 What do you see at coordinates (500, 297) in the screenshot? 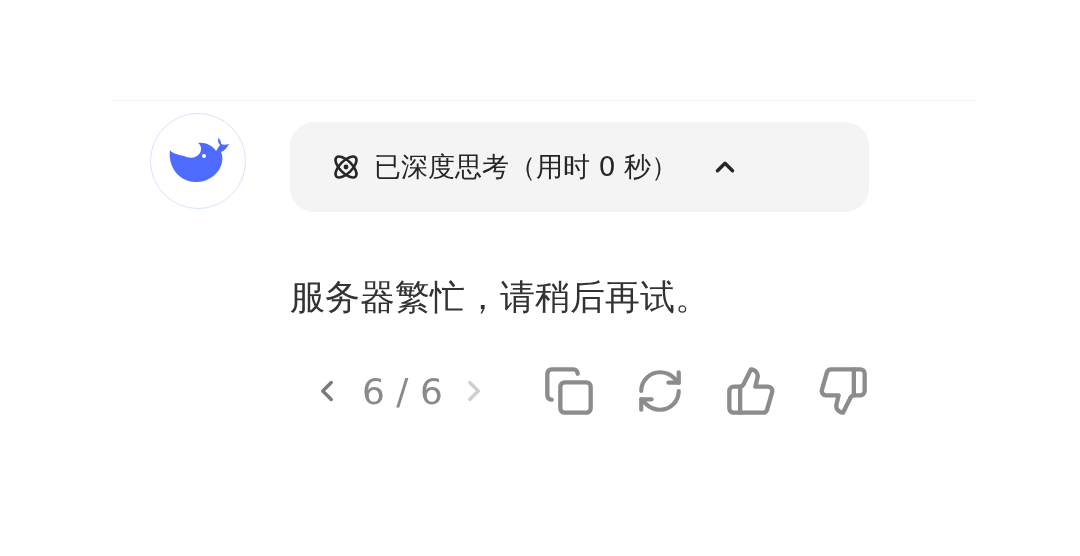
I see `message-text: 服务器繁忙，请稍后再试。` at bounding box center [500, 297].